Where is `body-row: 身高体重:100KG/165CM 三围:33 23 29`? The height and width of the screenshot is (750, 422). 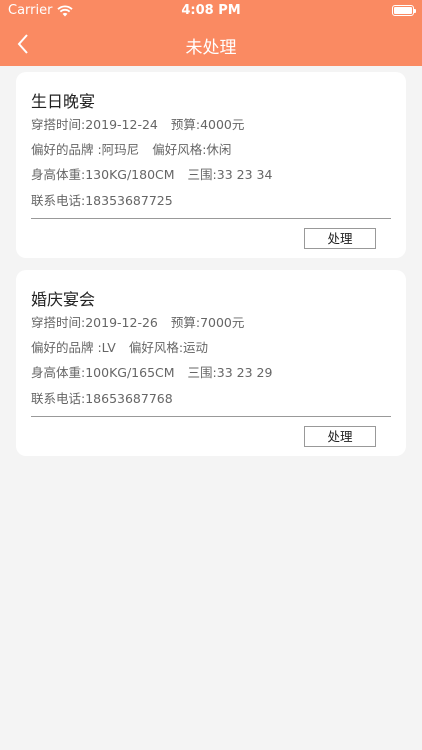
body-row: 身高体重:100KG/165CM 三围:33 23 29 is located at coordinates (151, 371).